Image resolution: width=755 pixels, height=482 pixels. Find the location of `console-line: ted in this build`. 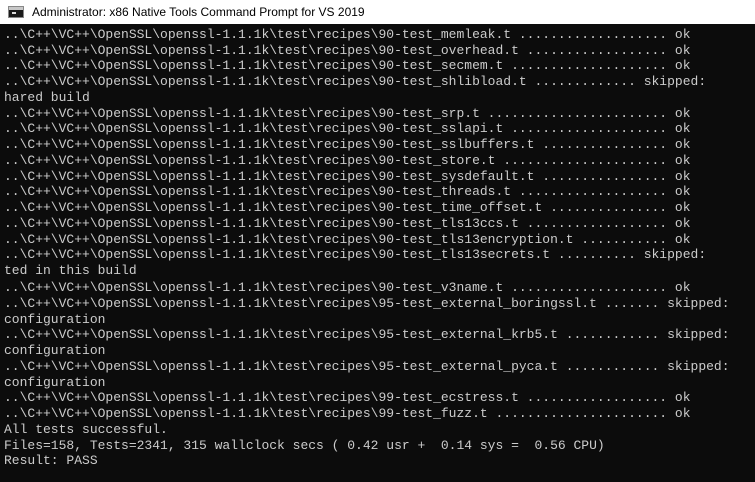

console-line: ted in this build is located at coordinates (70, 270).